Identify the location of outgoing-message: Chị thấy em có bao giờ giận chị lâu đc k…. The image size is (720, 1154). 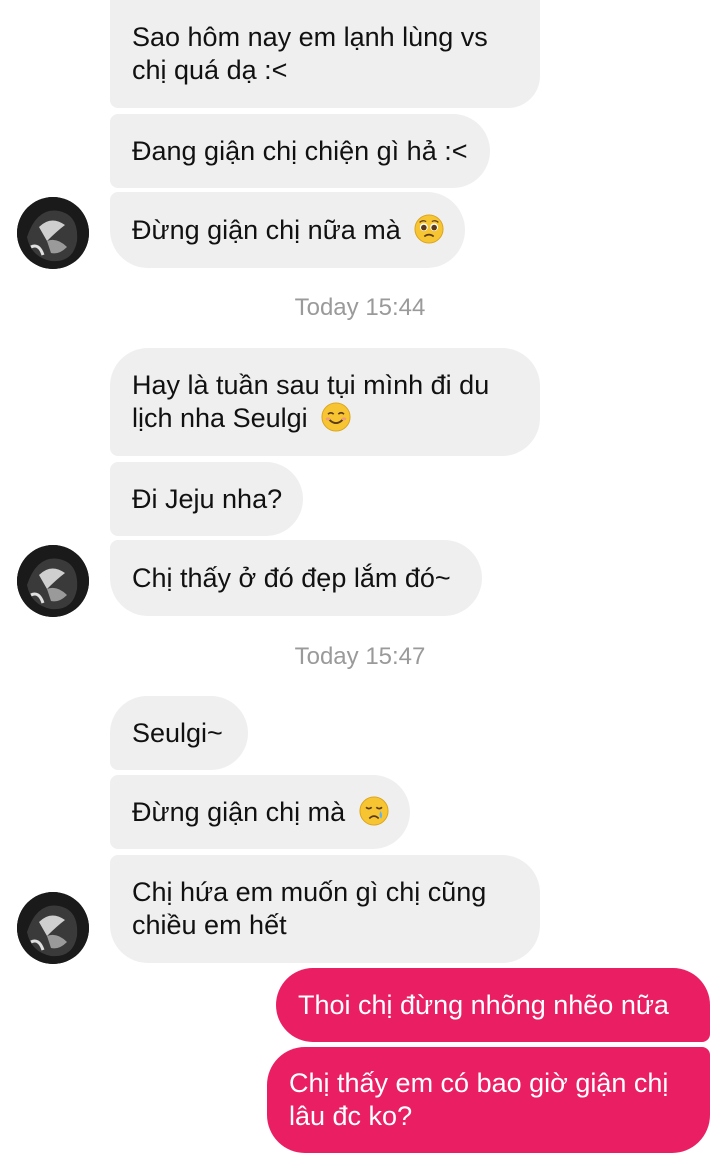
(488, 1100).